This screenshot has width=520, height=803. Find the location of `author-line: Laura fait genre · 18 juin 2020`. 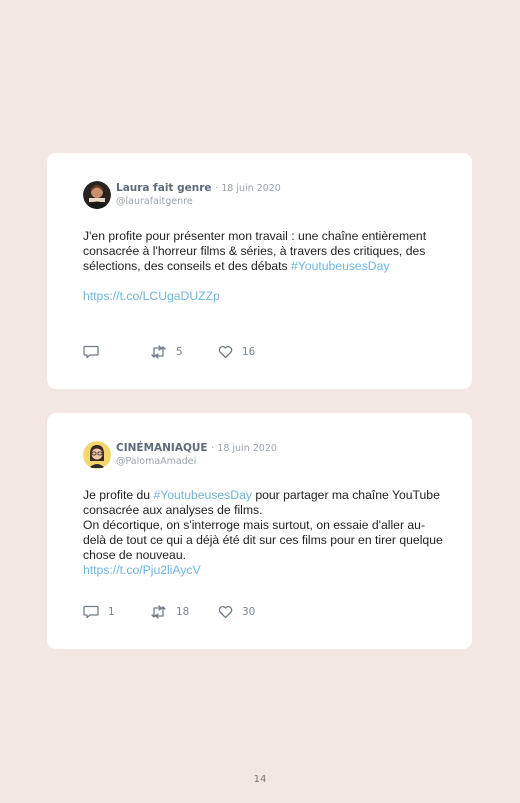

author-line: Laura fait genre · 18 juin 2020 is located at coordinates (198, 188).